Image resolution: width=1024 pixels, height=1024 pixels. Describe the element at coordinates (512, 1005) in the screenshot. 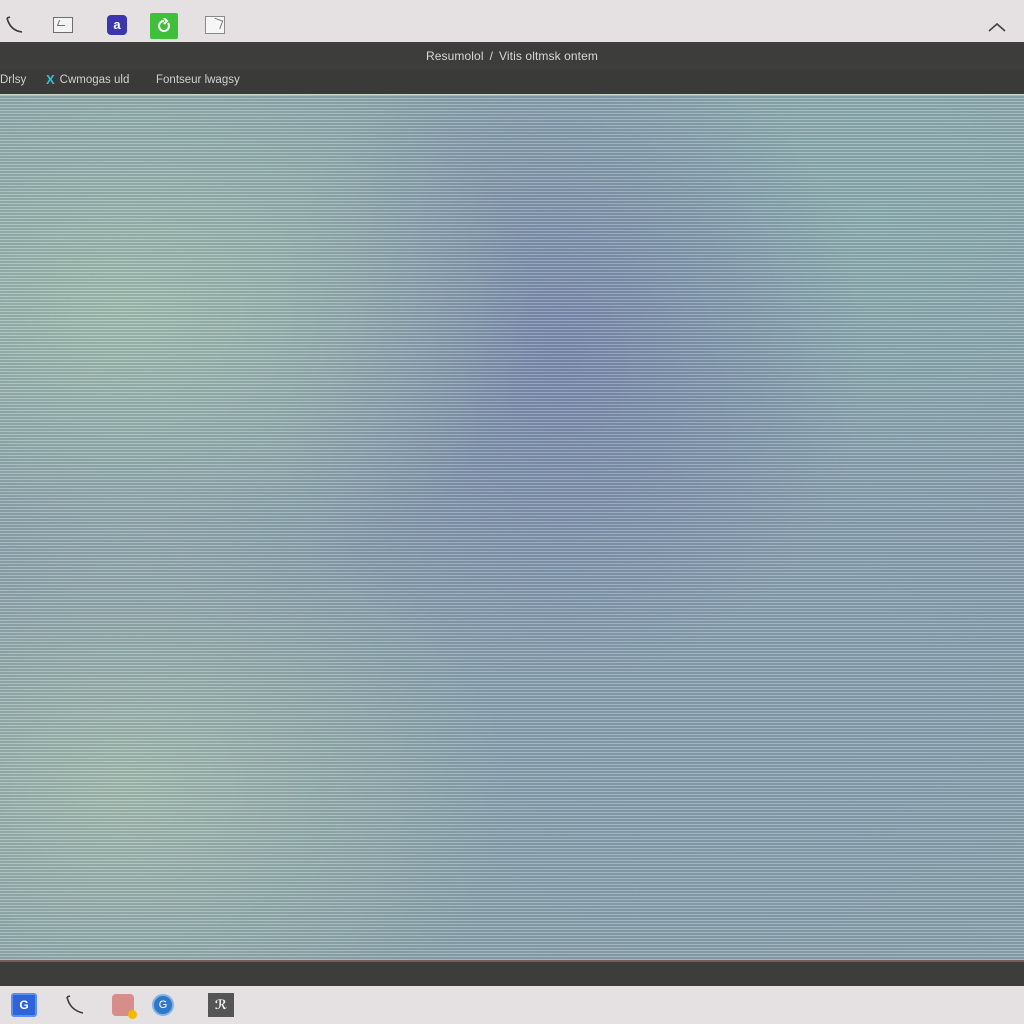

I see `taskbar: G G ℛ` at that location.